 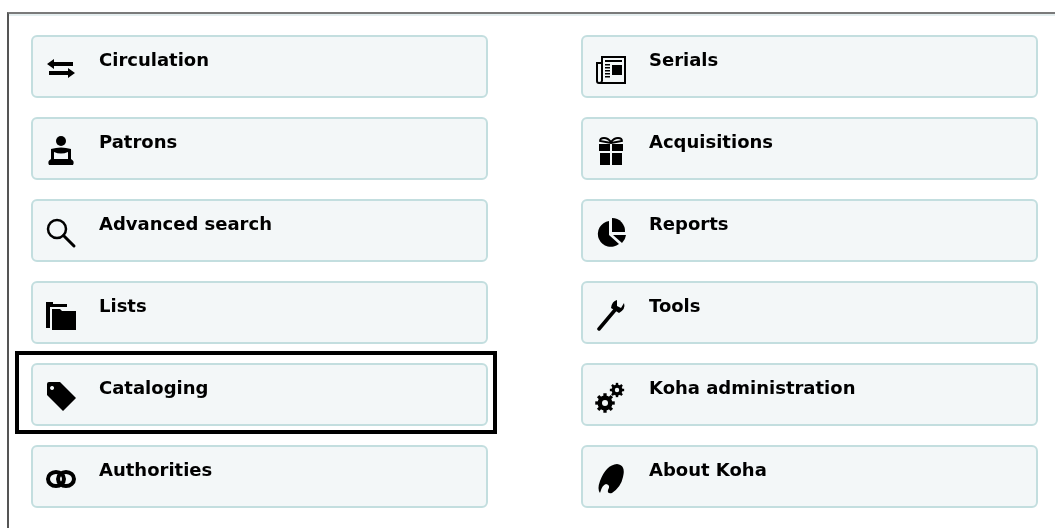 I want to click on menu-button: Serials, so click(x=809, y=66).